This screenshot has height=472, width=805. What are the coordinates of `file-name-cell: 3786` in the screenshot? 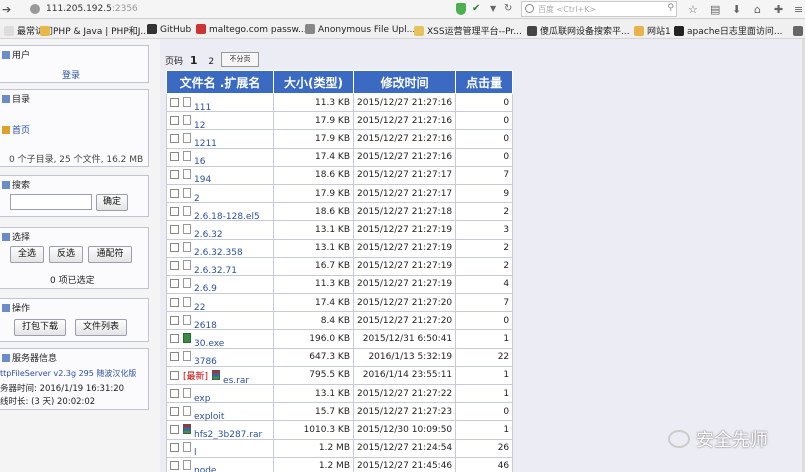 It's located at (220, 357).